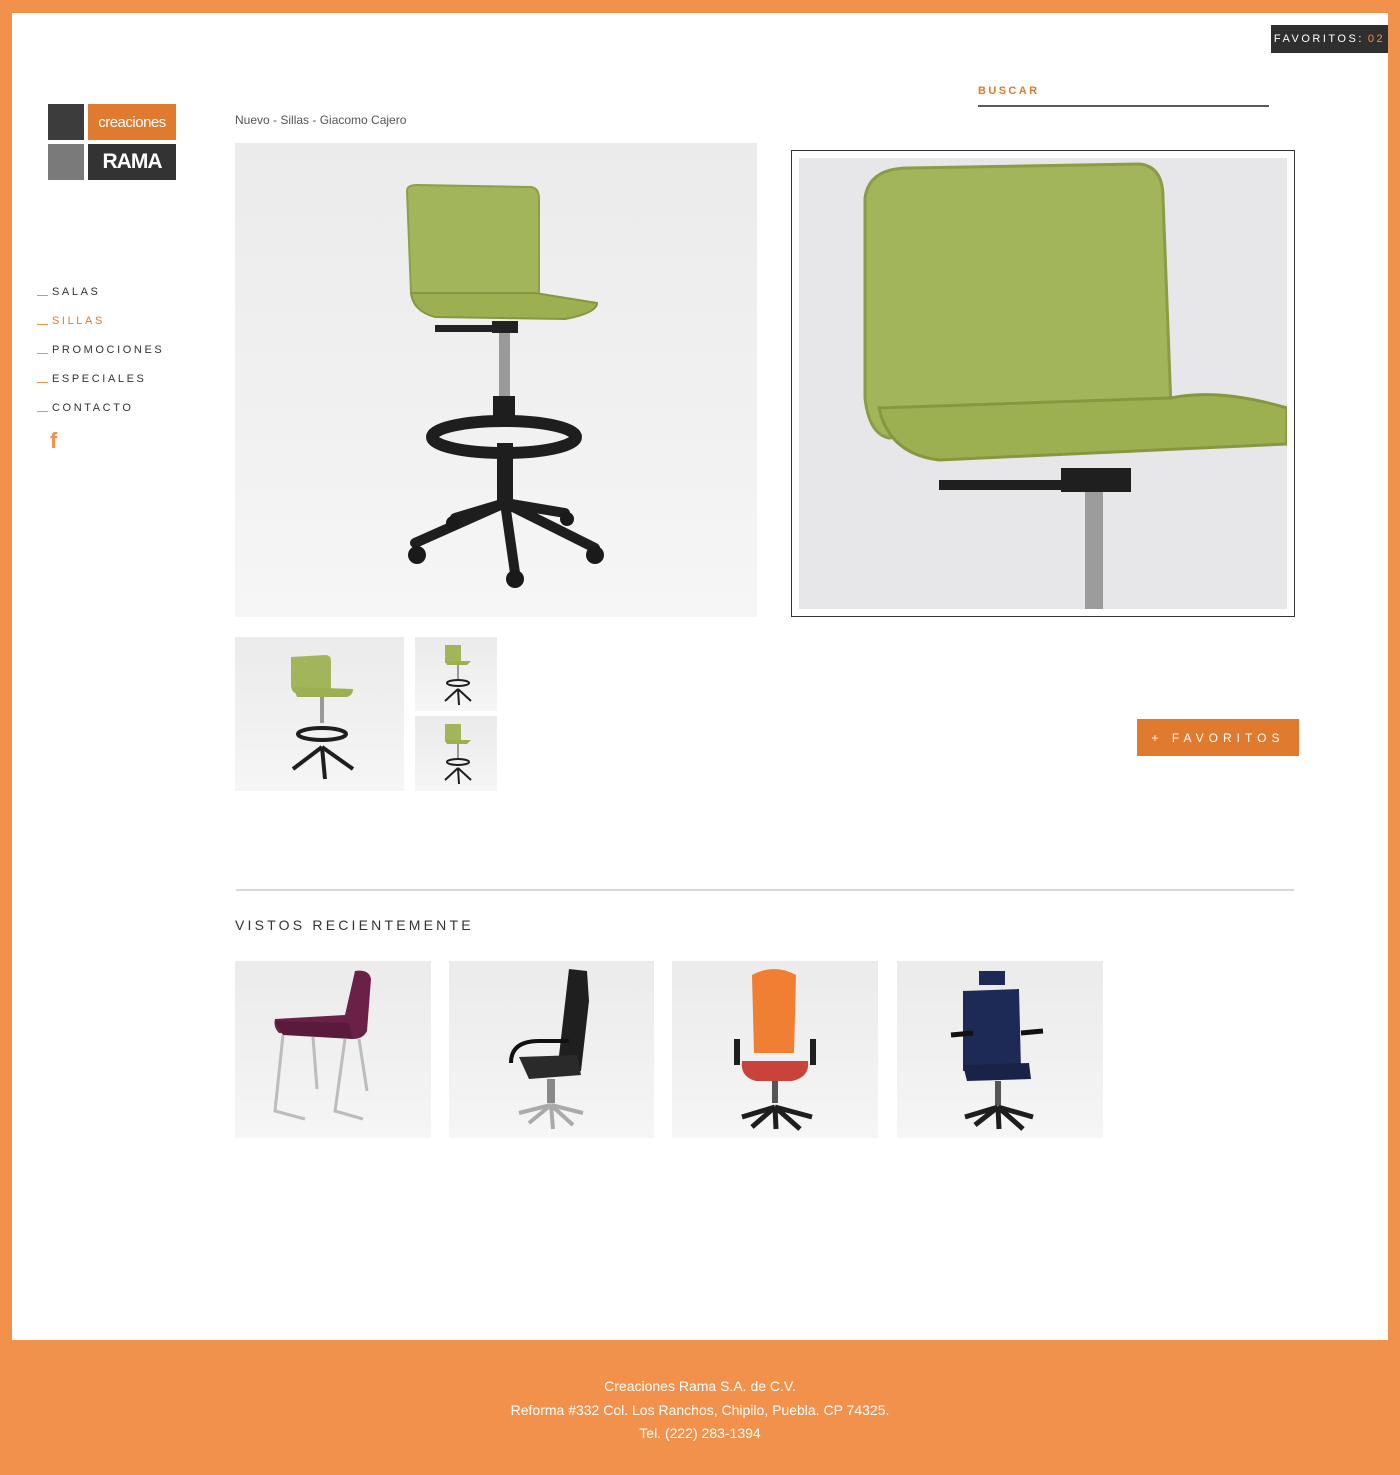 This screenshot has width=1400, height=1475. What do you see at coordinates (53, 441) in the screenshot?
I see `facebook-icon: f` at bounding box center [53, 441].